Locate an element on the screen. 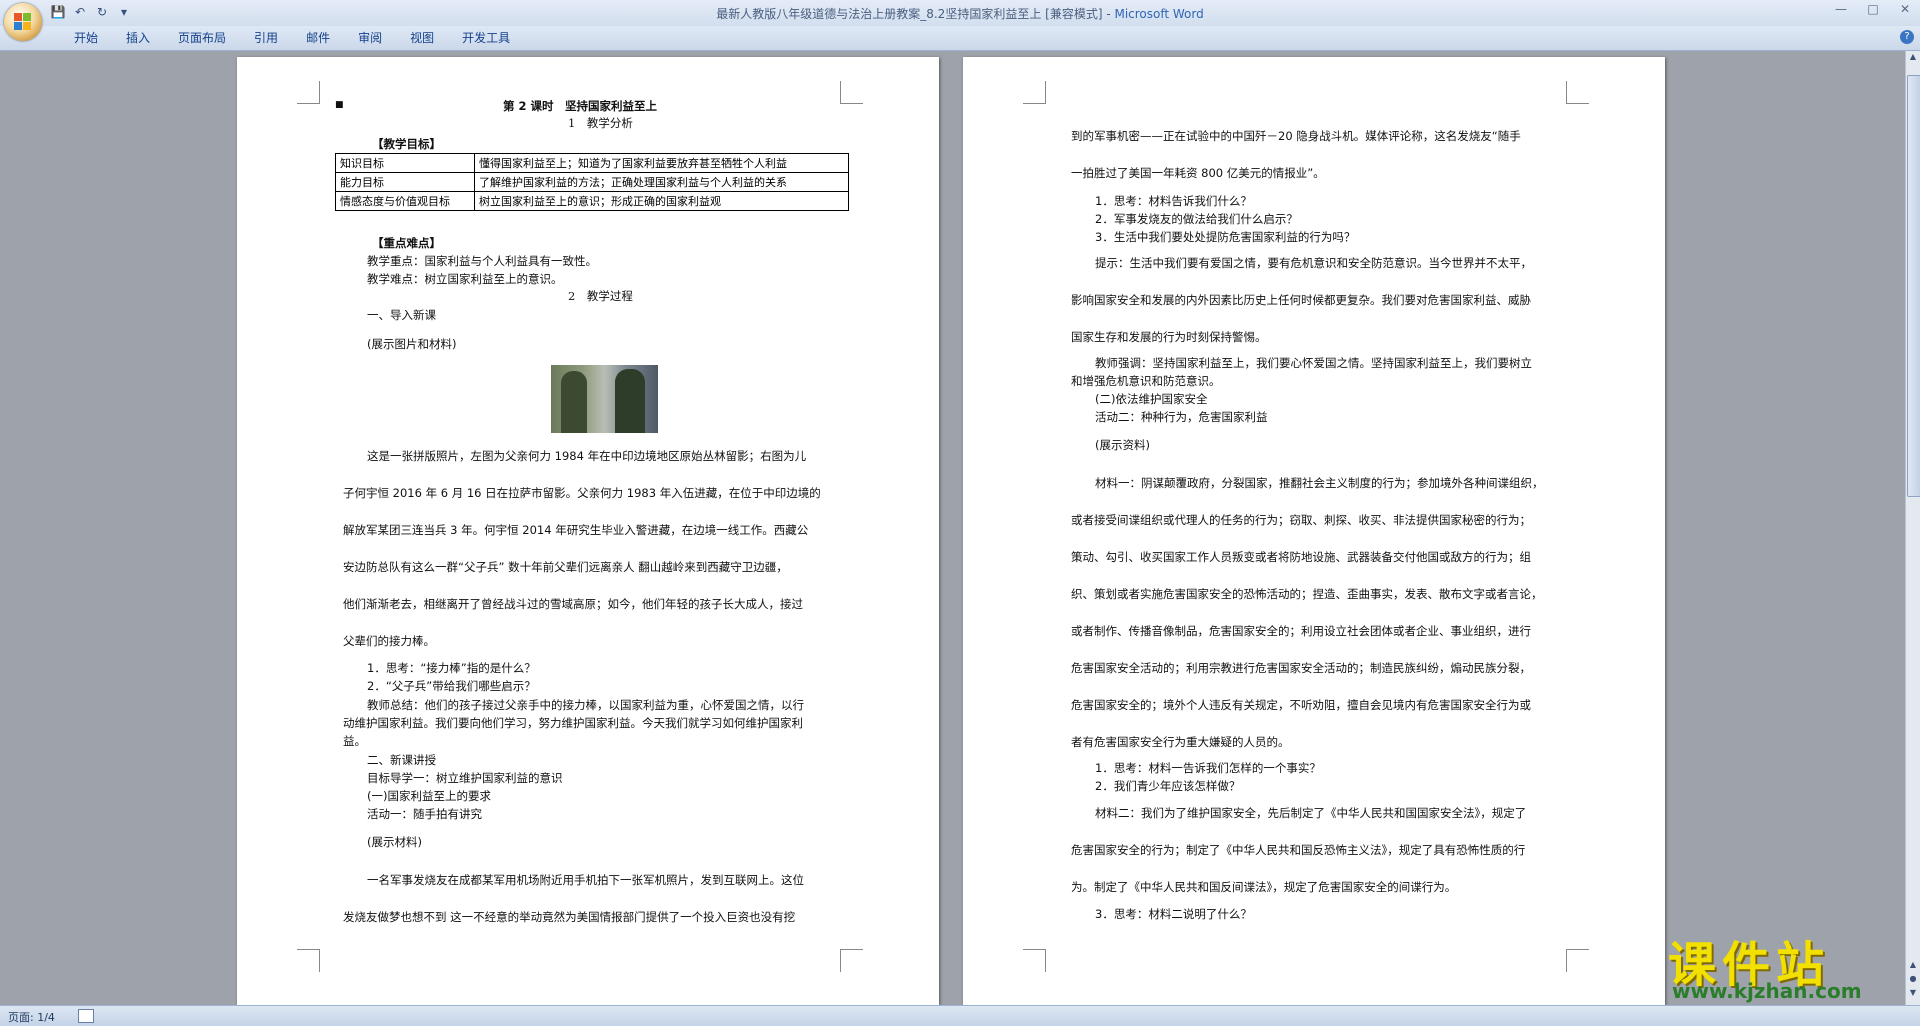 The height and width of the screenshot is (1026, 1920). question: 2．我们青少年应该怎样做？ is located at coordinates (1167, 786).